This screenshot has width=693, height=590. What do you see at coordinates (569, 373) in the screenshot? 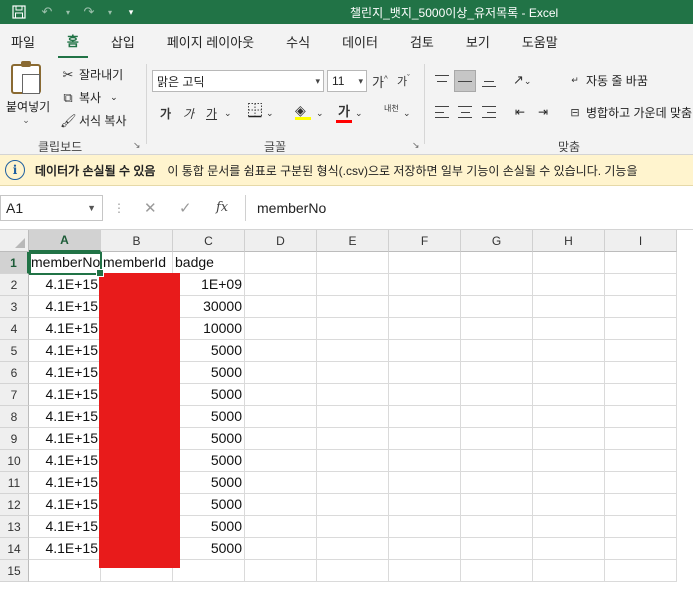
I see `cell-h6` at bounding box center [569, 373].